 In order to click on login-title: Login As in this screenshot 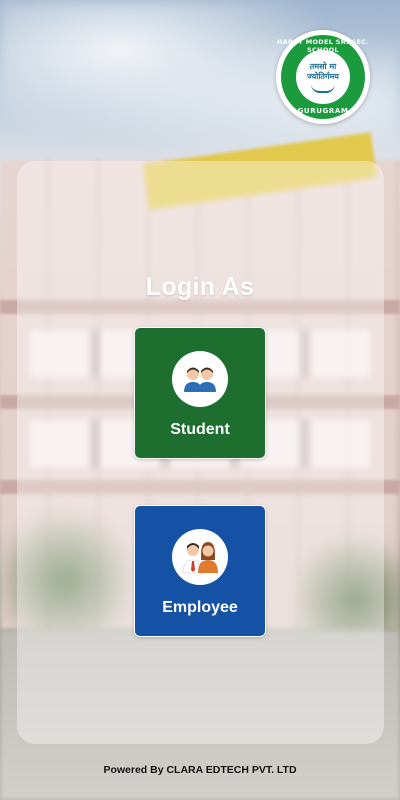, I will do `click(200, 287)`.